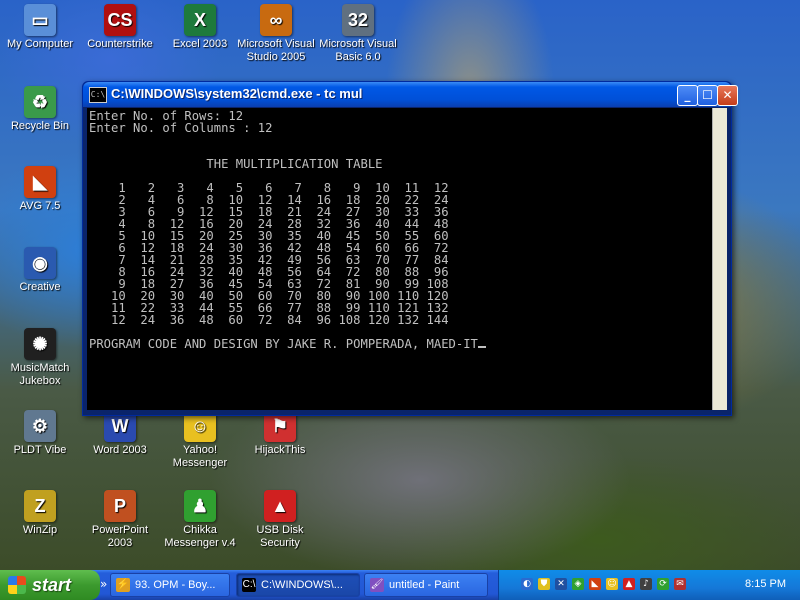  Describe the element at coordinates (236, 164) in the screenshot. I see `console-line: THE MULTIPLICATION TABLE` at that location.